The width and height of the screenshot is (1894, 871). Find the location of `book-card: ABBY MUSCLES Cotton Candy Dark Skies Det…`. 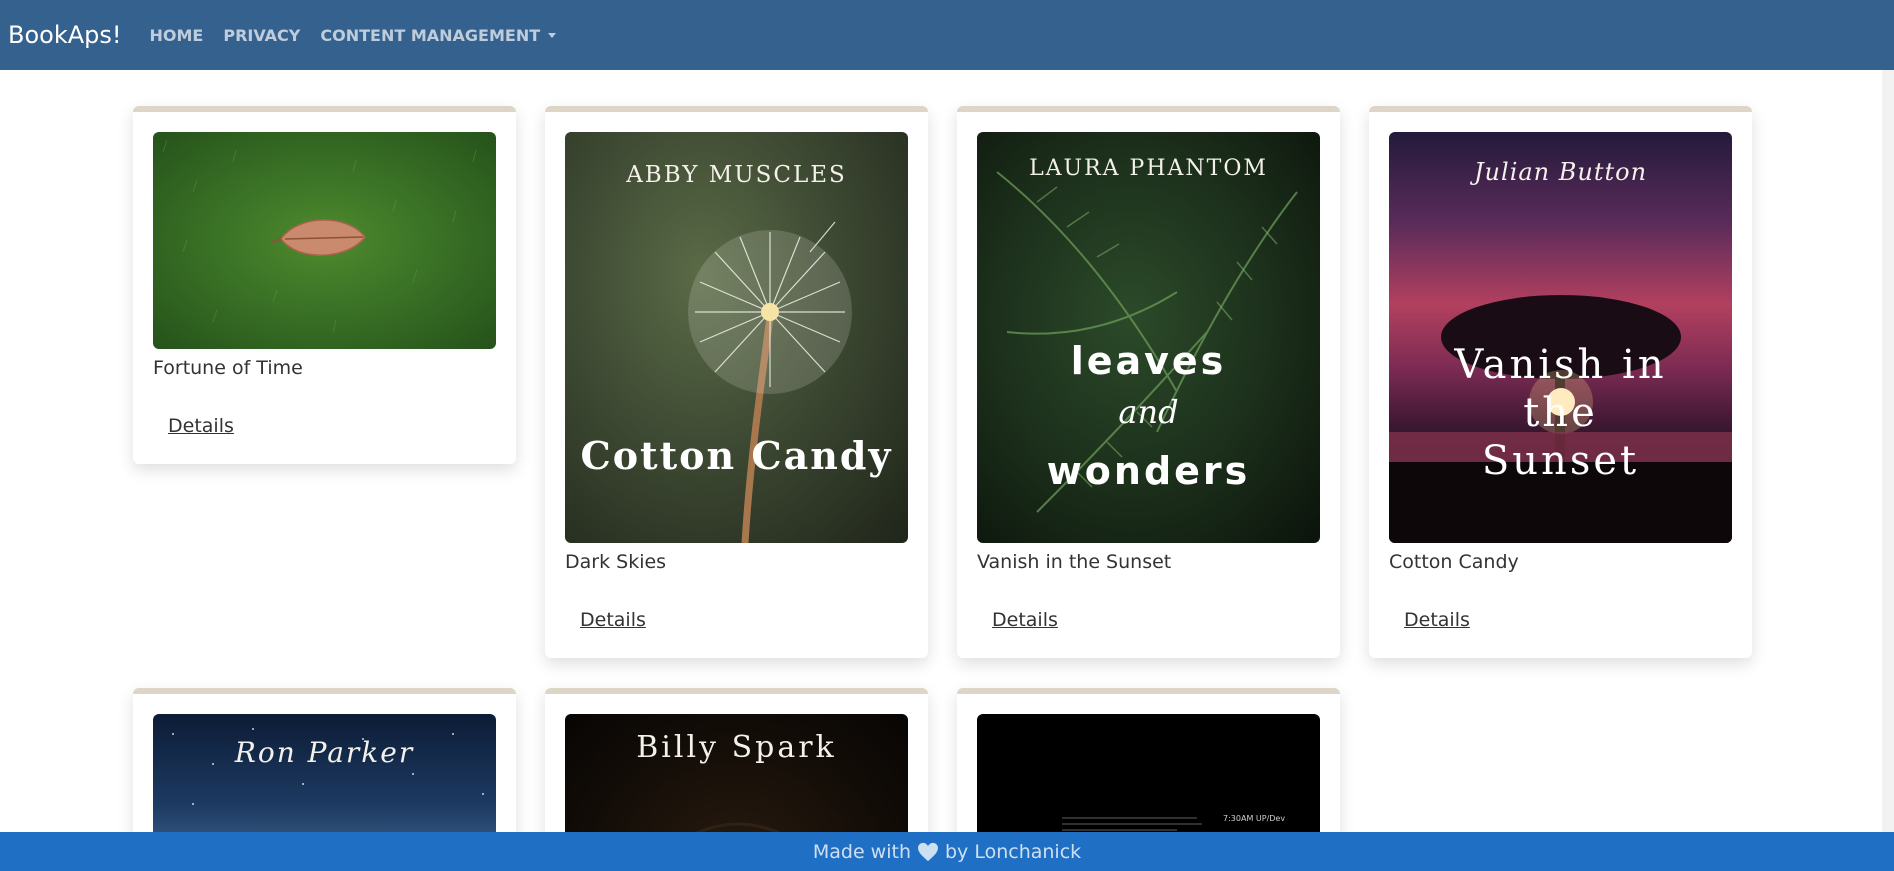

book-card: ABBY MUSCLES Cotton Candy Dark Skies Det… is located at coordinates (736, 382).